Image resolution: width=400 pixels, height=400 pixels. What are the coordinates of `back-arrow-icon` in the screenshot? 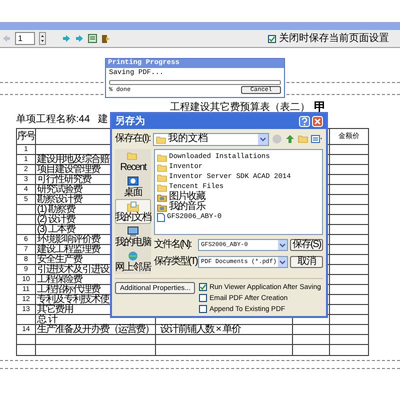 It's located at (6, 38).